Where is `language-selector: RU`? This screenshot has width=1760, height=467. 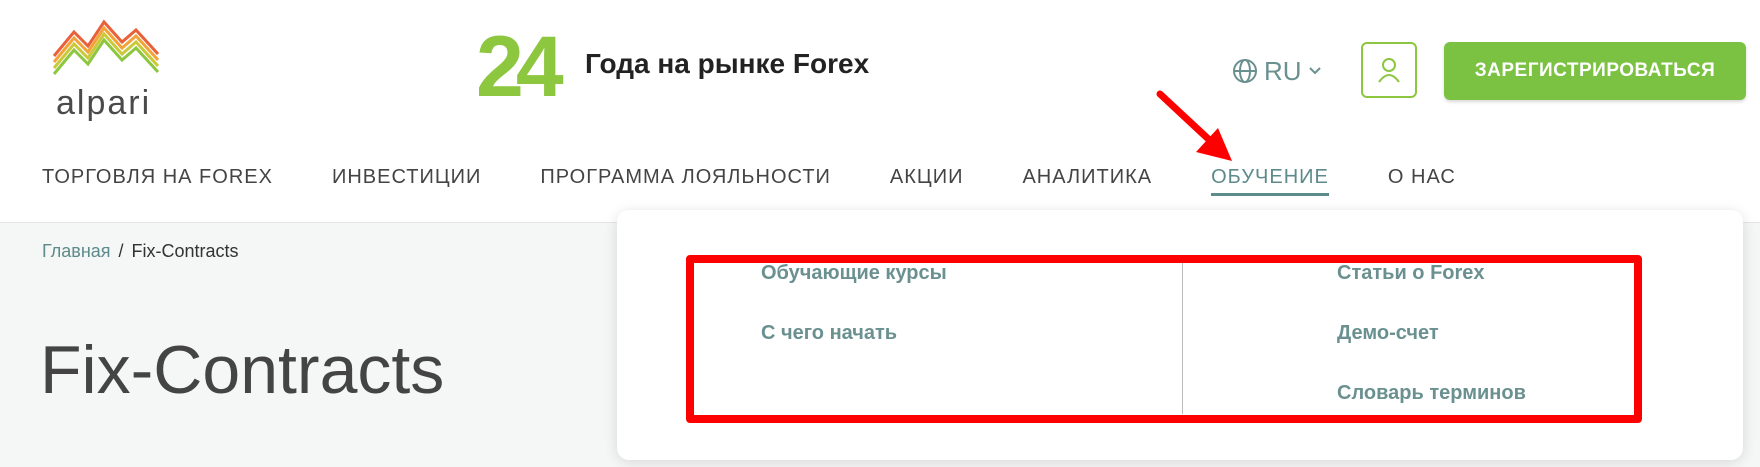 language-selector: RU is located at coordinates (1277, 71).